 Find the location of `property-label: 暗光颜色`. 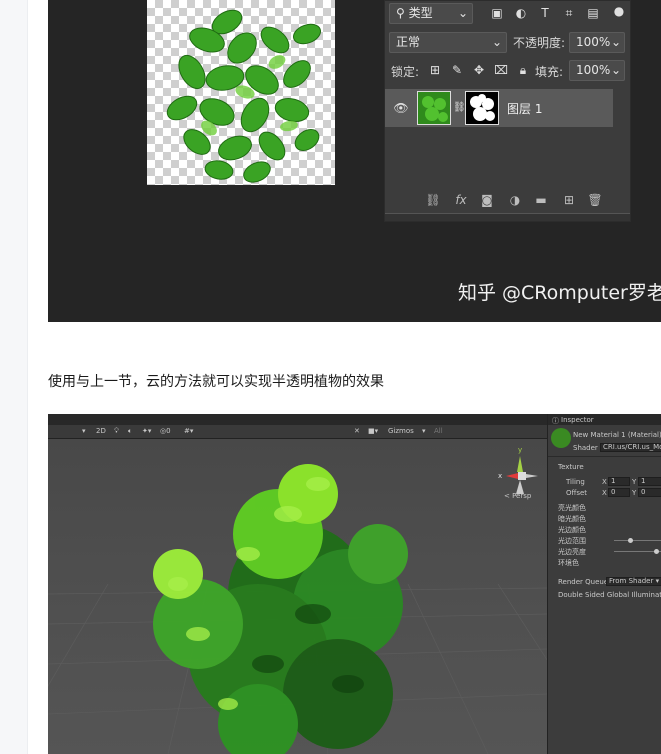

property-label: 暗光颜色 is located at coordinates (572, 519).